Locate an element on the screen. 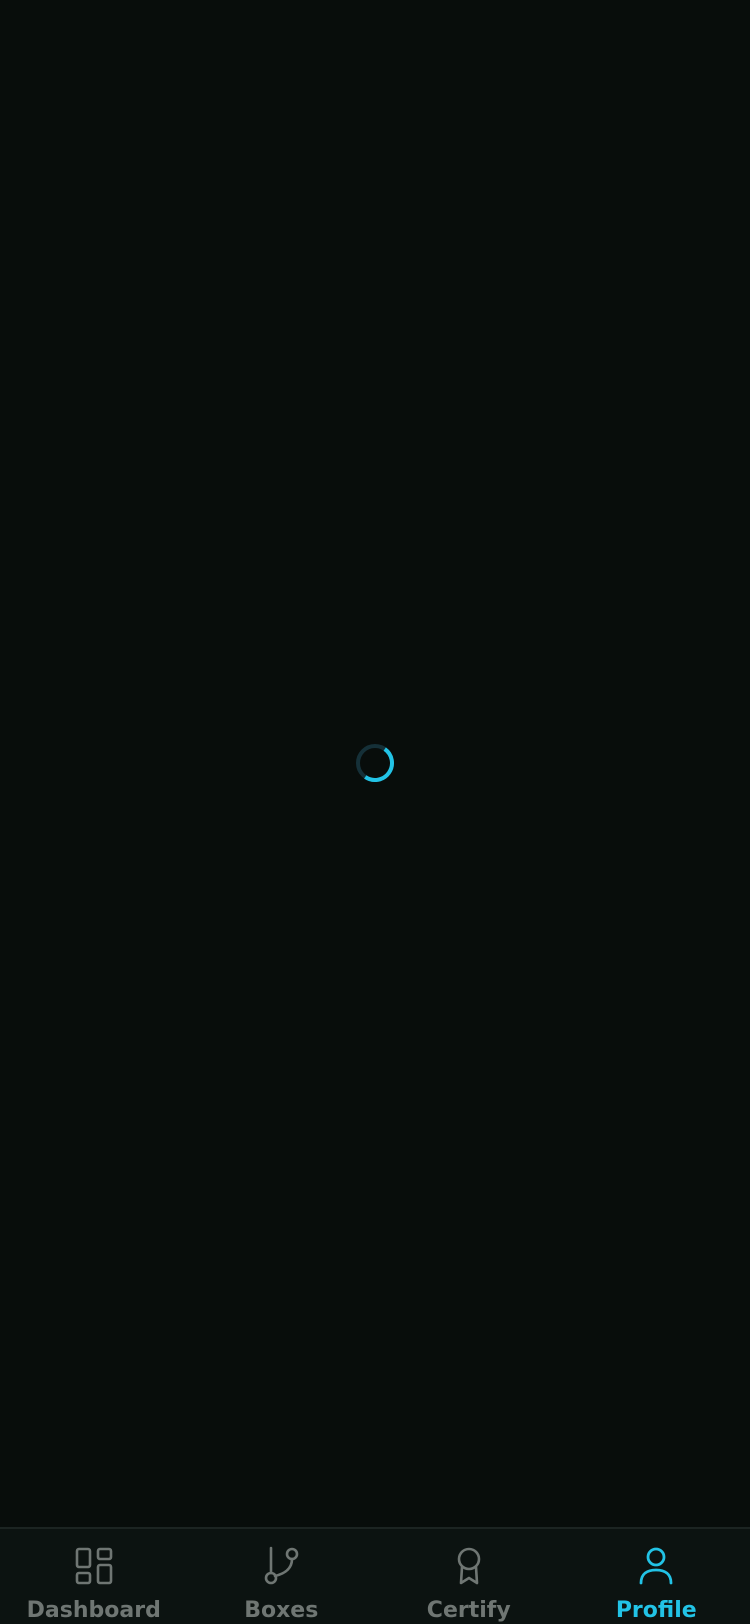 This screenshot has width=750, height=1624. tab-profile: Profile is located at coordinates (656, 1576).